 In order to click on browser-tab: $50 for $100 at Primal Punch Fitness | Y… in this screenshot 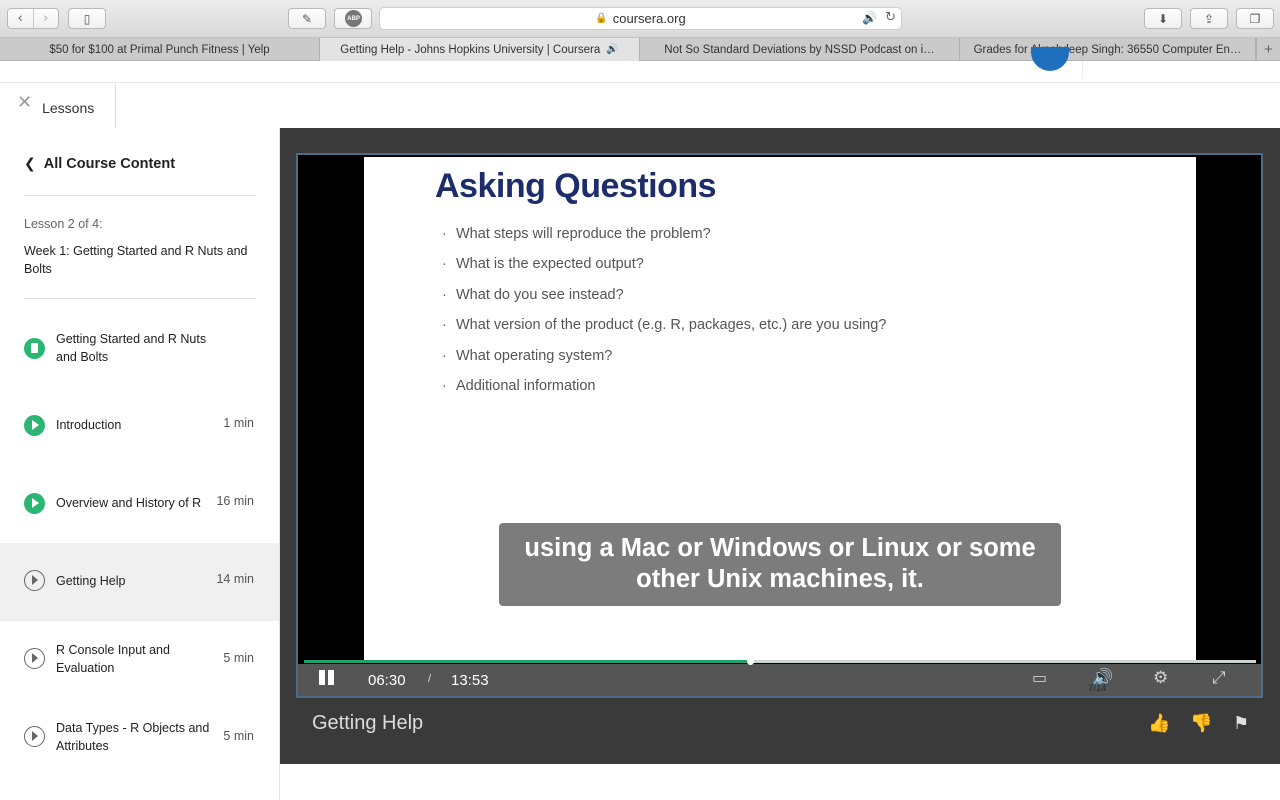, I will do `click(160, 49)`.